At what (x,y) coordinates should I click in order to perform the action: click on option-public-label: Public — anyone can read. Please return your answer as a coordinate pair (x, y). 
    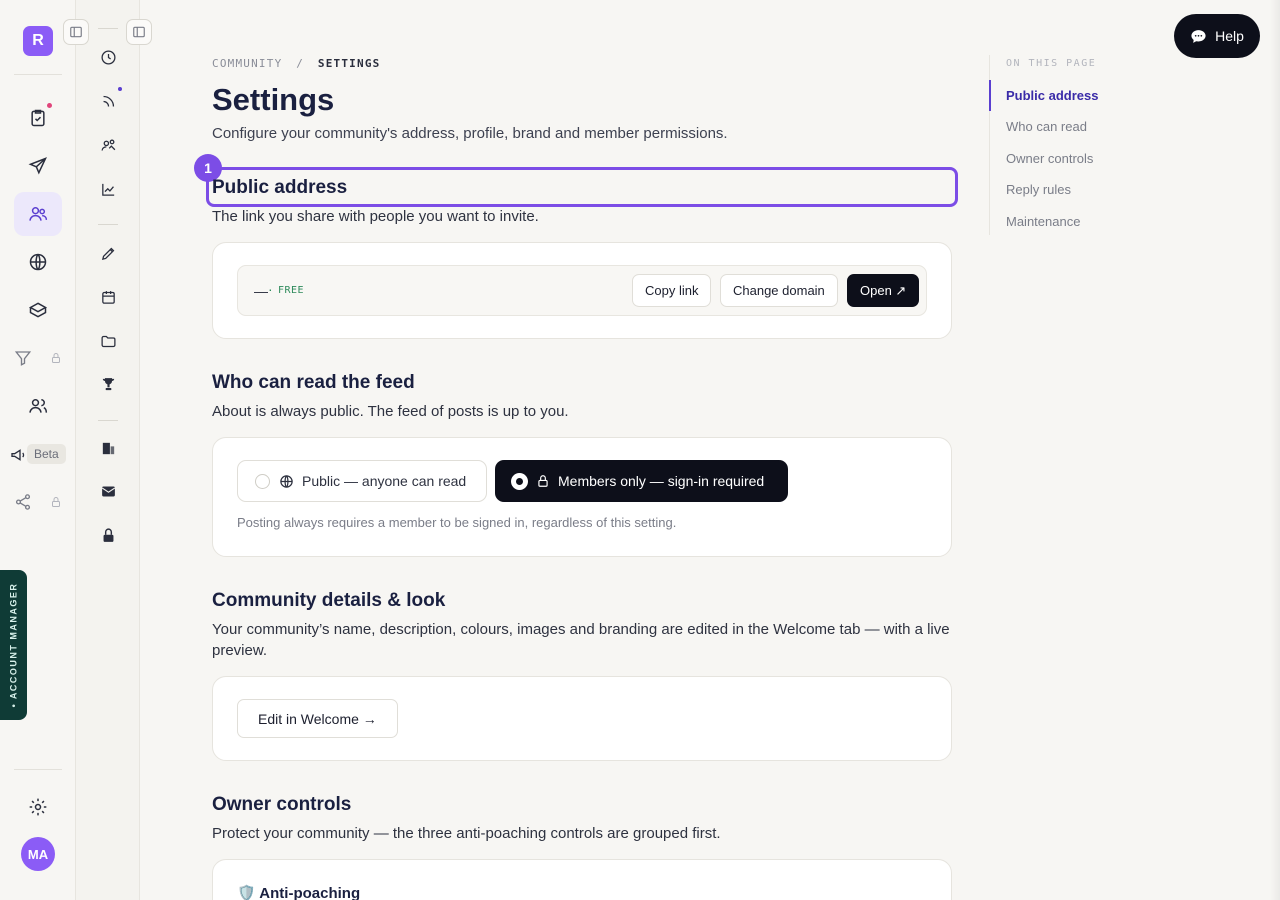
    Looking at the image, I should click on (384, 481).